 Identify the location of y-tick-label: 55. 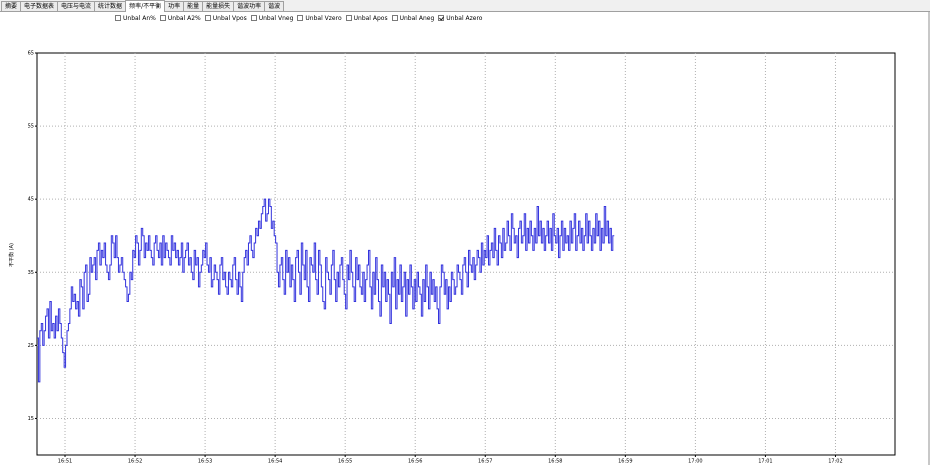
(31, 127).